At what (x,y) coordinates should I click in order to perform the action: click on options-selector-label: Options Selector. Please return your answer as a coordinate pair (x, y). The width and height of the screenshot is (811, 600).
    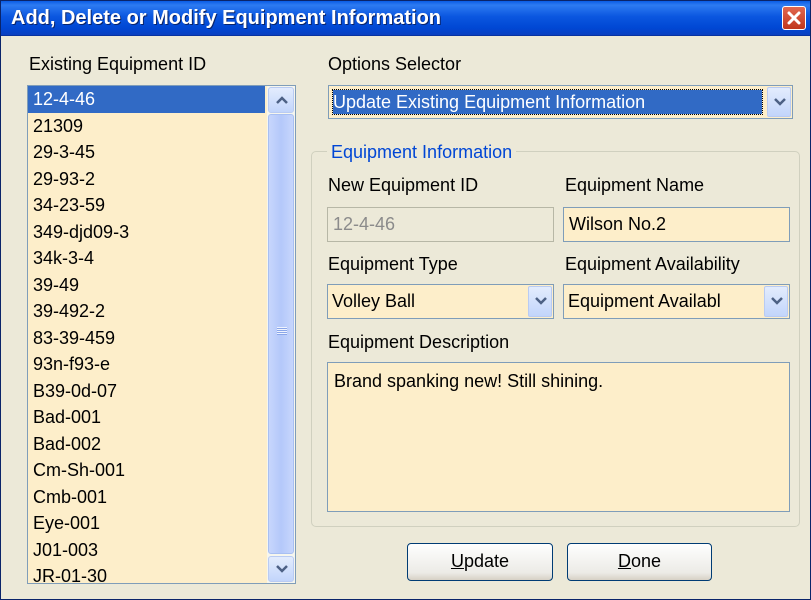
    Looking at the image, I should click on (395, 64).